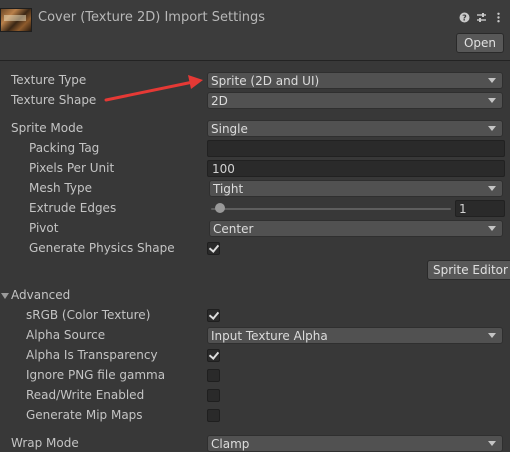 The image size is (510, 452). What do you see at coordinates (96, 375) in the screenshot?
I see `ignore-png-gamma-label: Ignore PNG file gamma` at bounding box center [96, 375].